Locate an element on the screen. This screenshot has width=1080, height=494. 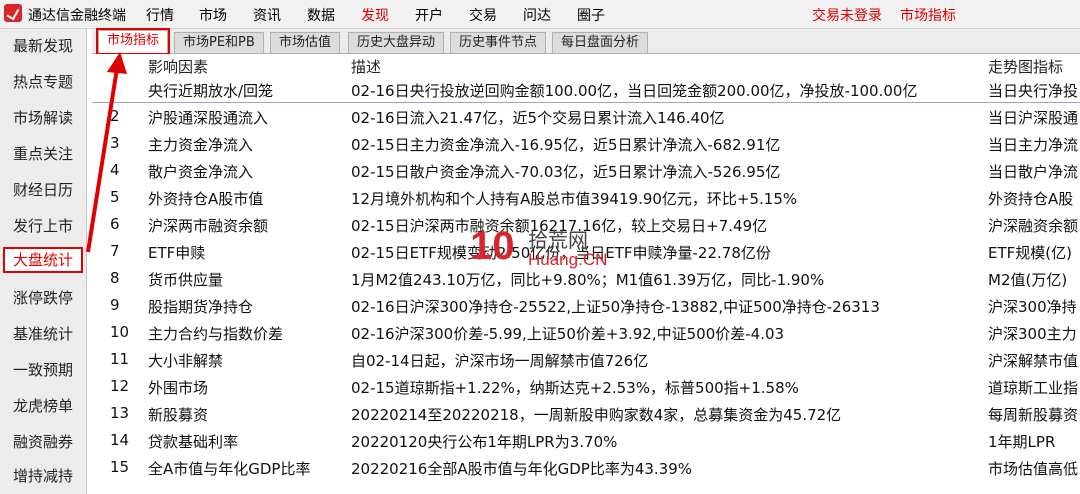
menu-market: 市场 is located at coordinates (213, 15).